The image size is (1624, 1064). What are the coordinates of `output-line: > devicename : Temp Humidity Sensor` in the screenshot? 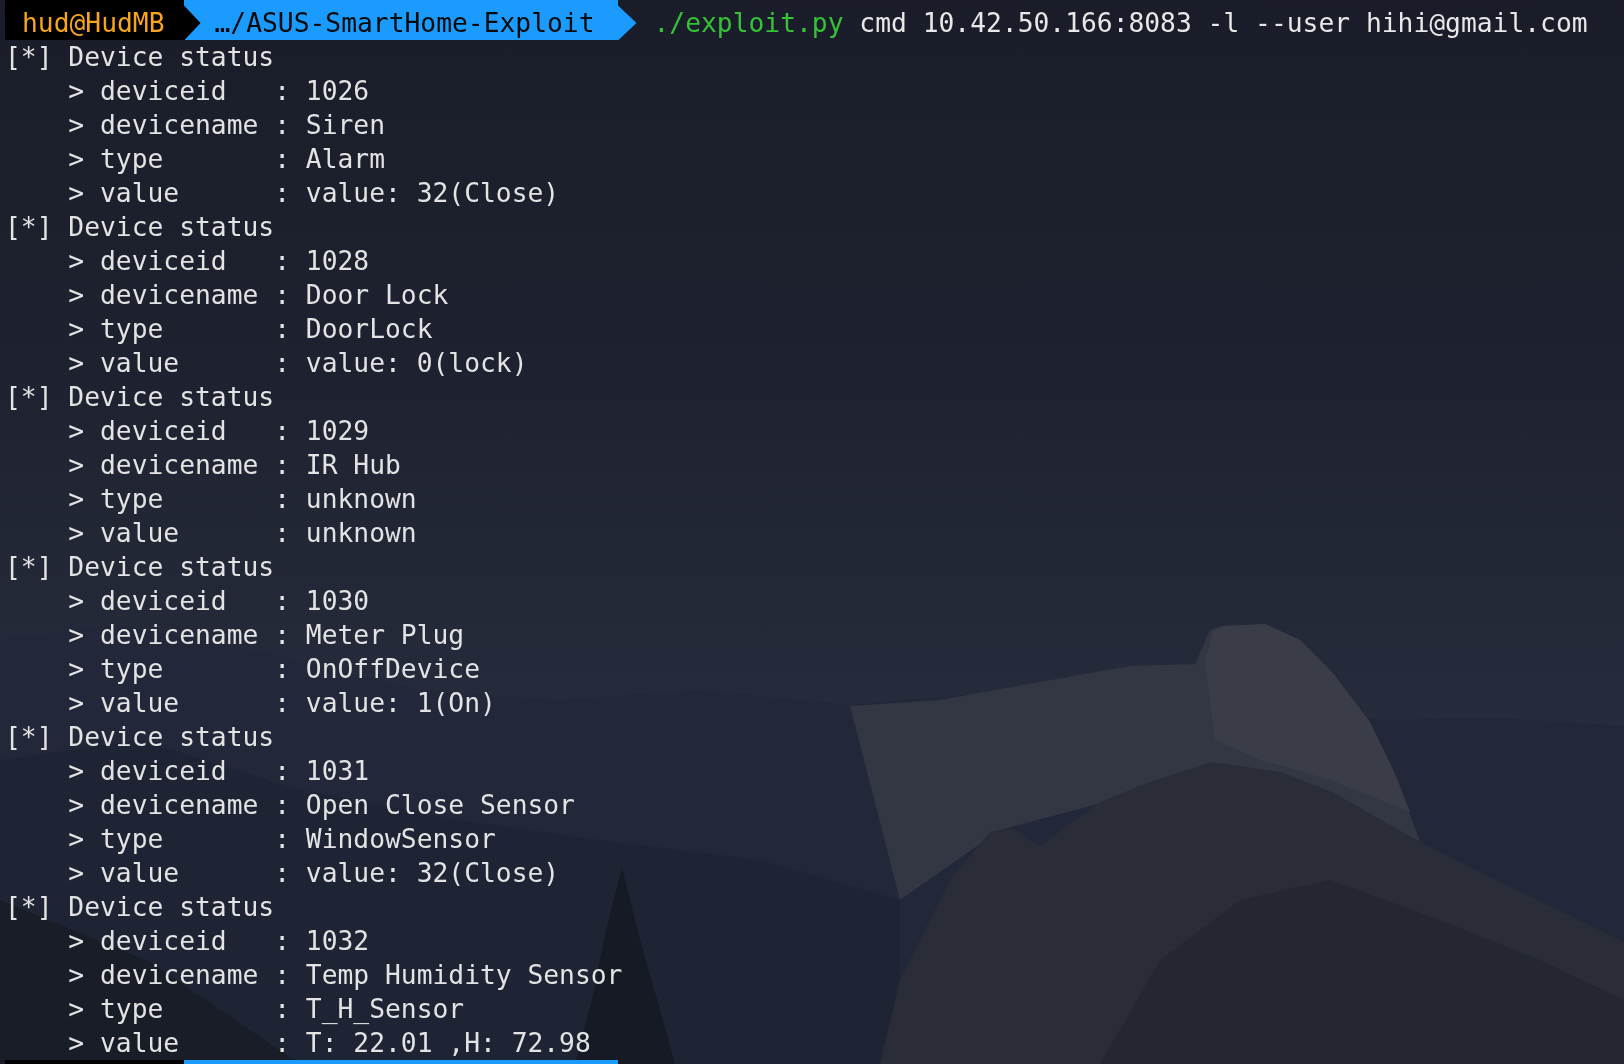 It's located at (345, 975).